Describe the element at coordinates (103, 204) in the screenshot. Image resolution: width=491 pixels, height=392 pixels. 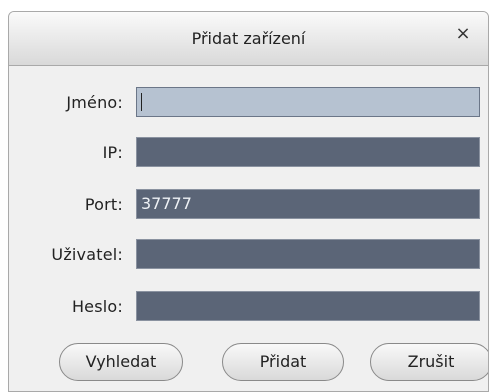
I see `port-label: Port:` at that location.